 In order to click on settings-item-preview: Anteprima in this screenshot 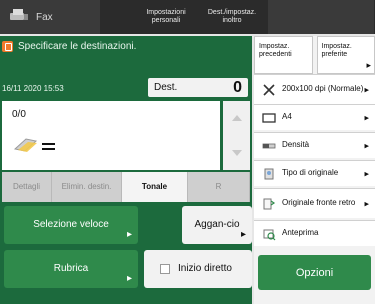, I will do `click(314, 233)`.